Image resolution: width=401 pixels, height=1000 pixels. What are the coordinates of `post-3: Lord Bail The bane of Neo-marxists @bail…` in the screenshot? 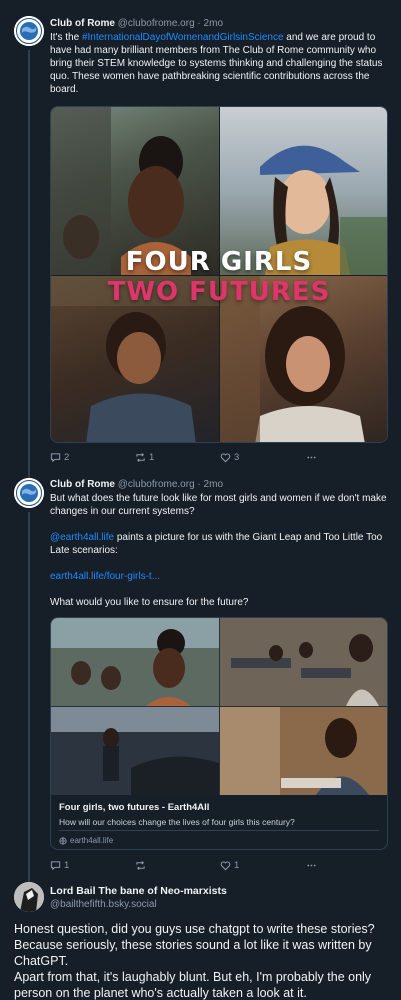 It's located at (200, 935).